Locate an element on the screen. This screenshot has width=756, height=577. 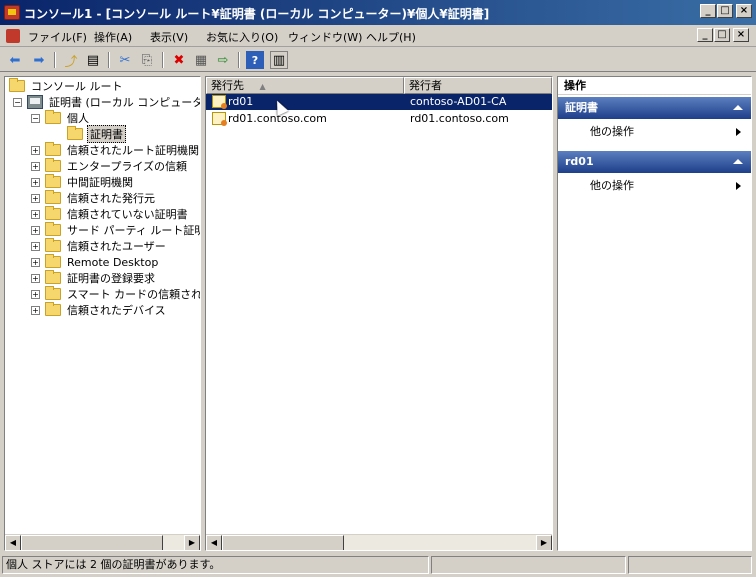
column-header-issued-by: 発行者 is located at coordinates (478, 85).